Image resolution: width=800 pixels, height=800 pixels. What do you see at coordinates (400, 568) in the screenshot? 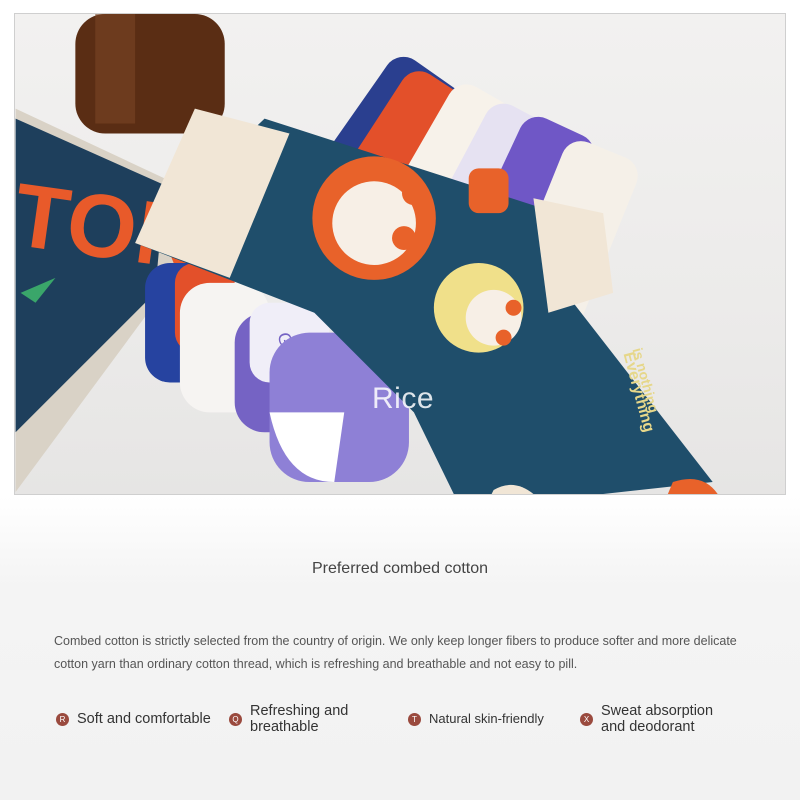
I see `section-heading: Preferred combed cotton` at bounding box center [400, 568].